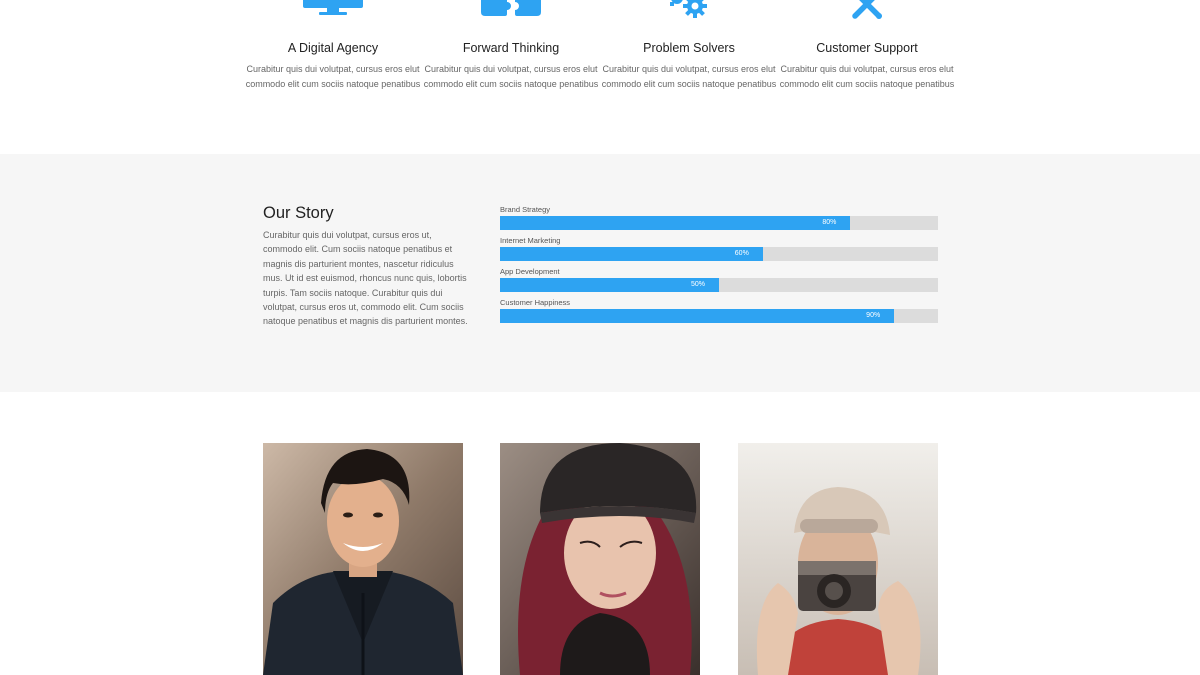  What do you see at coordinates (600, 559) in the screenshot?
I see `team-photo-woman` at bounding box center [600, 559].